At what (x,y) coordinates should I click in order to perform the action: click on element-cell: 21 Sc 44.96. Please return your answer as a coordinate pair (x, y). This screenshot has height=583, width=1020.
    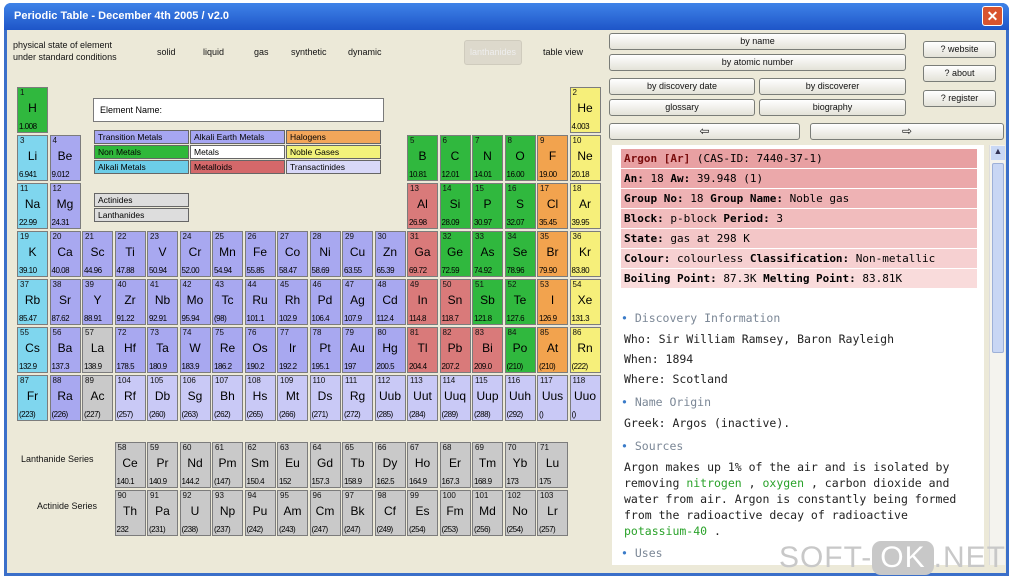
    Looking at the image, I should click on (97, 254).